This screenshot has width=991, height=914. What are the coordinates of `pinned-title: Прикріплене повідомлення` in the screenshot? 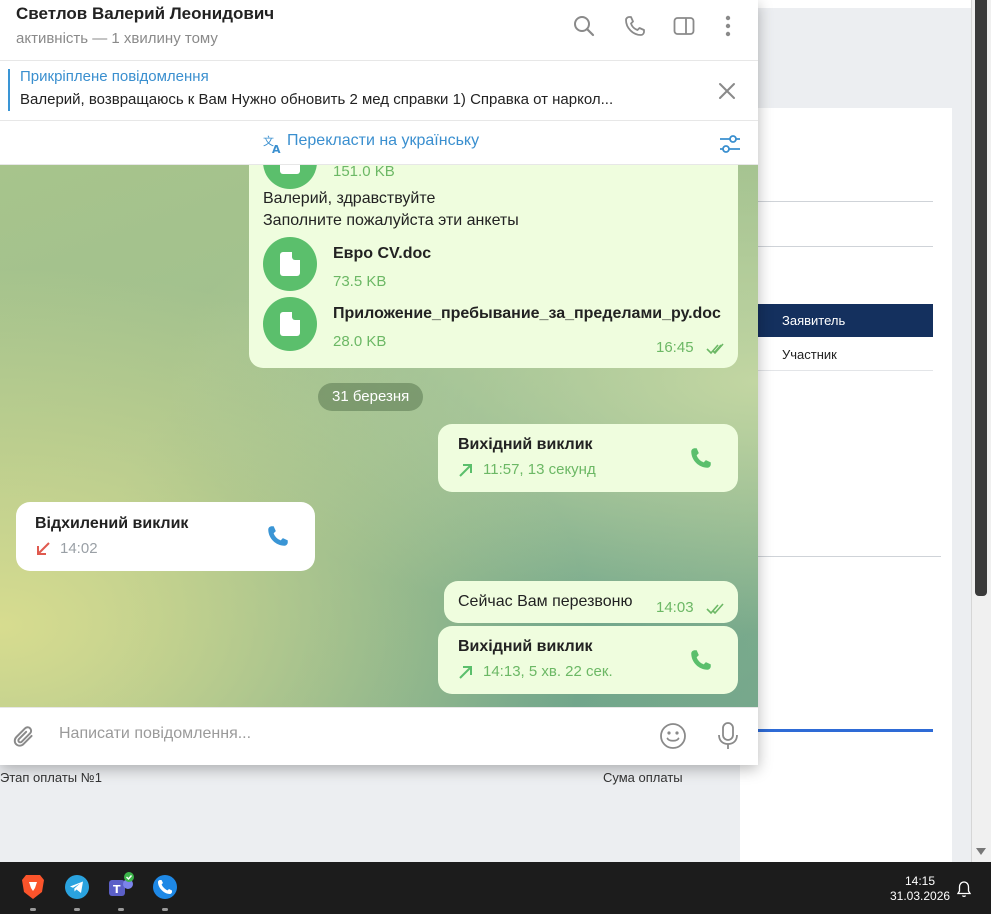 It's located at (114, 76).